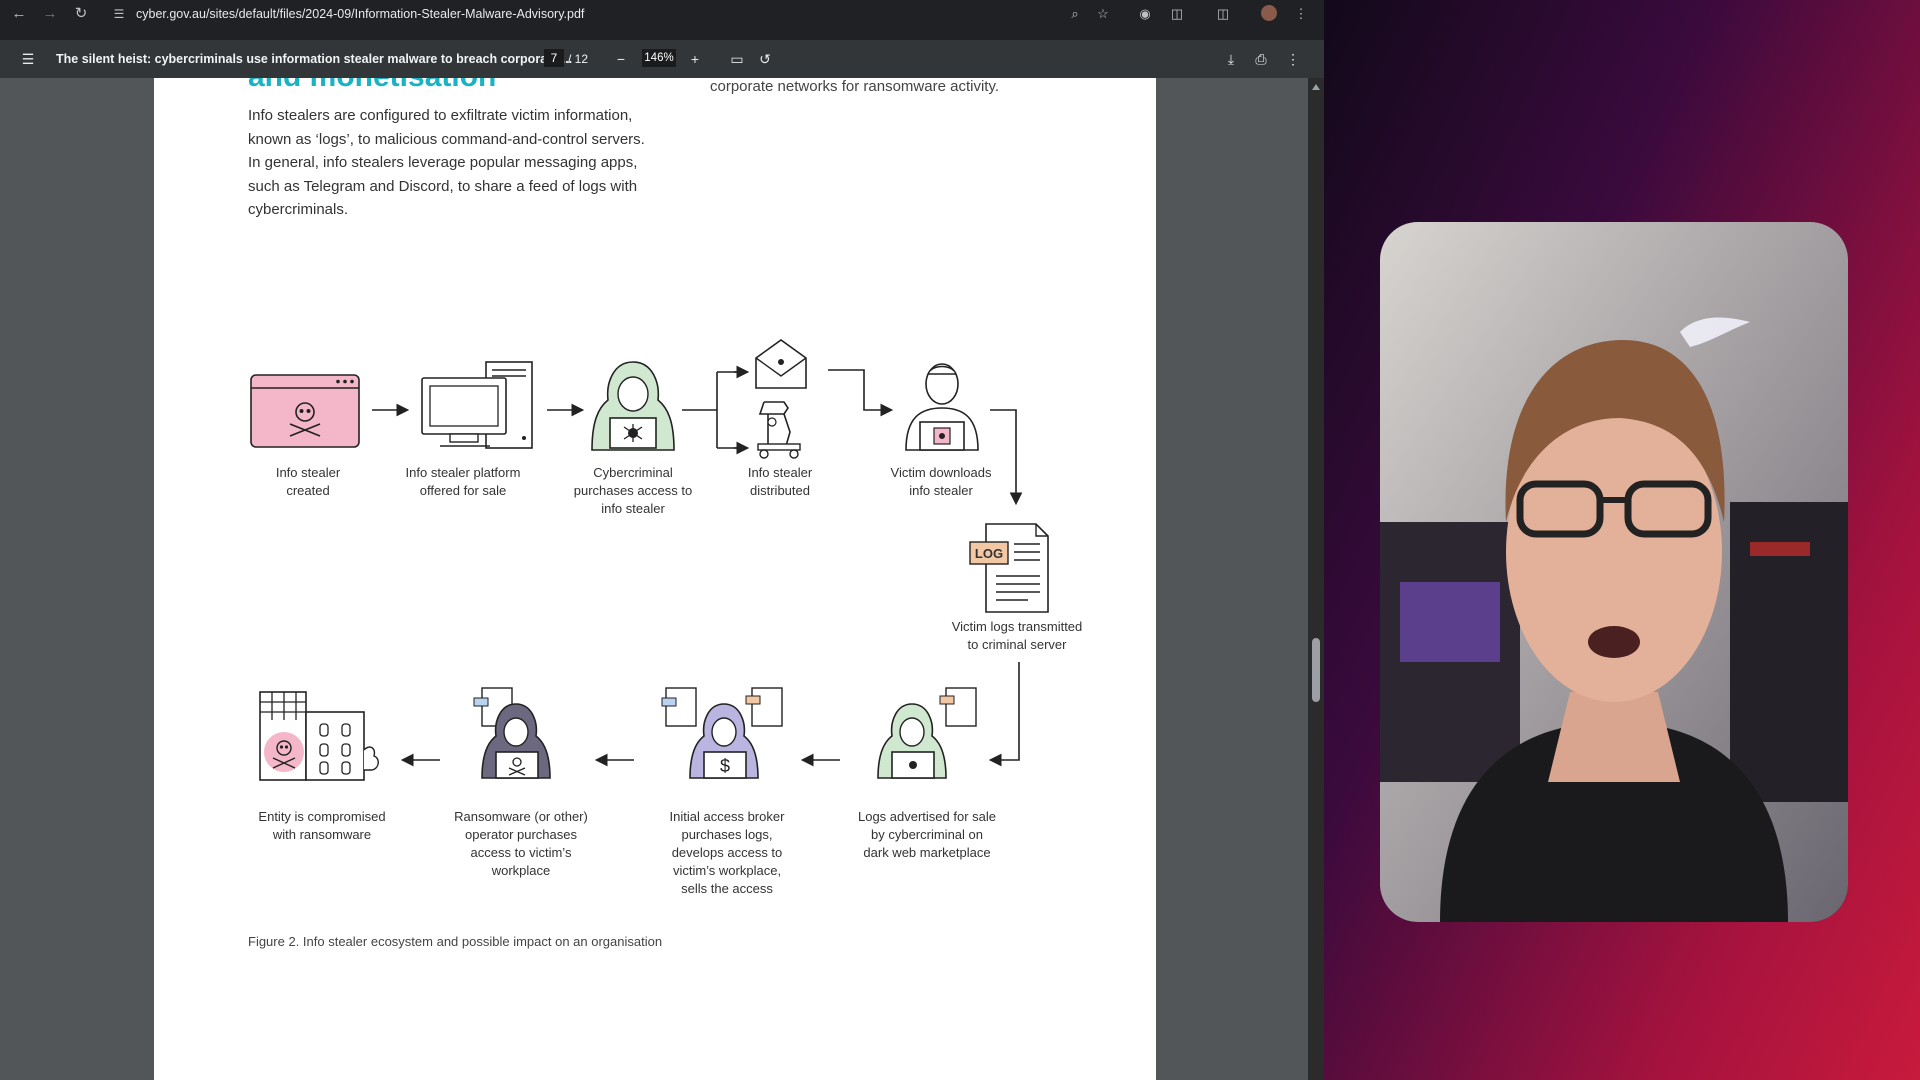 Image resolution: width=1920 pixels, height=1080 pixels. I want to click on zoom-level-input: 146%, so click(659, 58).